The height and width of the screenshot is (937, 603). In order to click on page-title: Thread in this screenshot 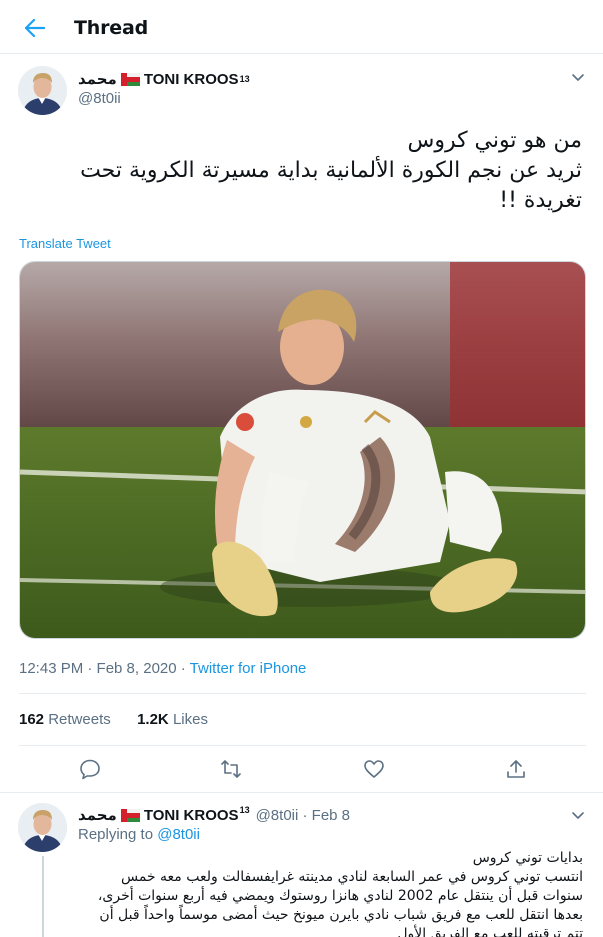, I will do `click(111, 28)`.